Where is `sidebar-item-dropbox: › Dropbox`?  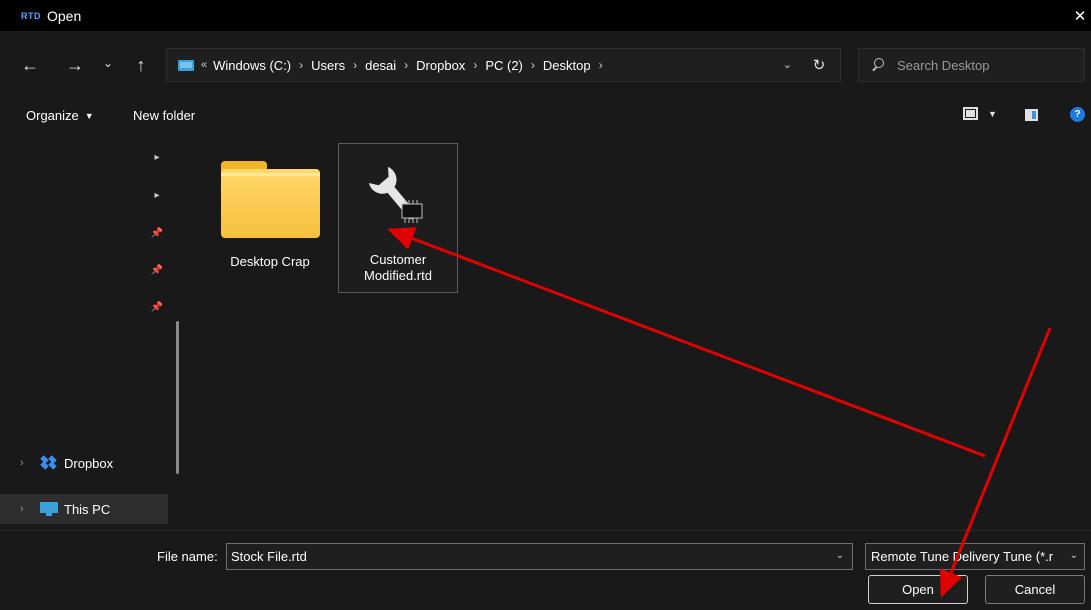 sidebar-item-dropbox: › Dropbox is located at coordinates (84, 463).